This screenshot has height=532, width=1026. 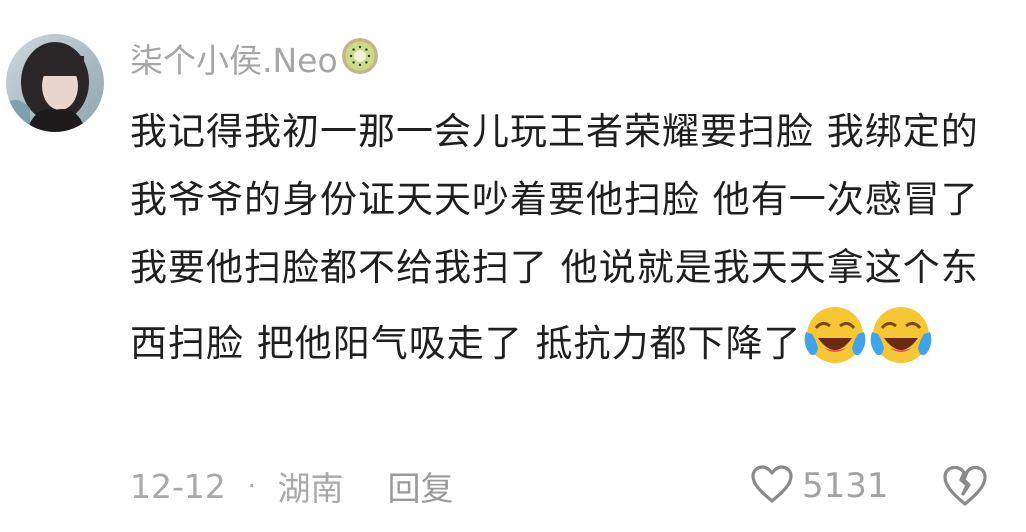 I want to click on kiwi-fruit-icon, so click(x=360, y=58).